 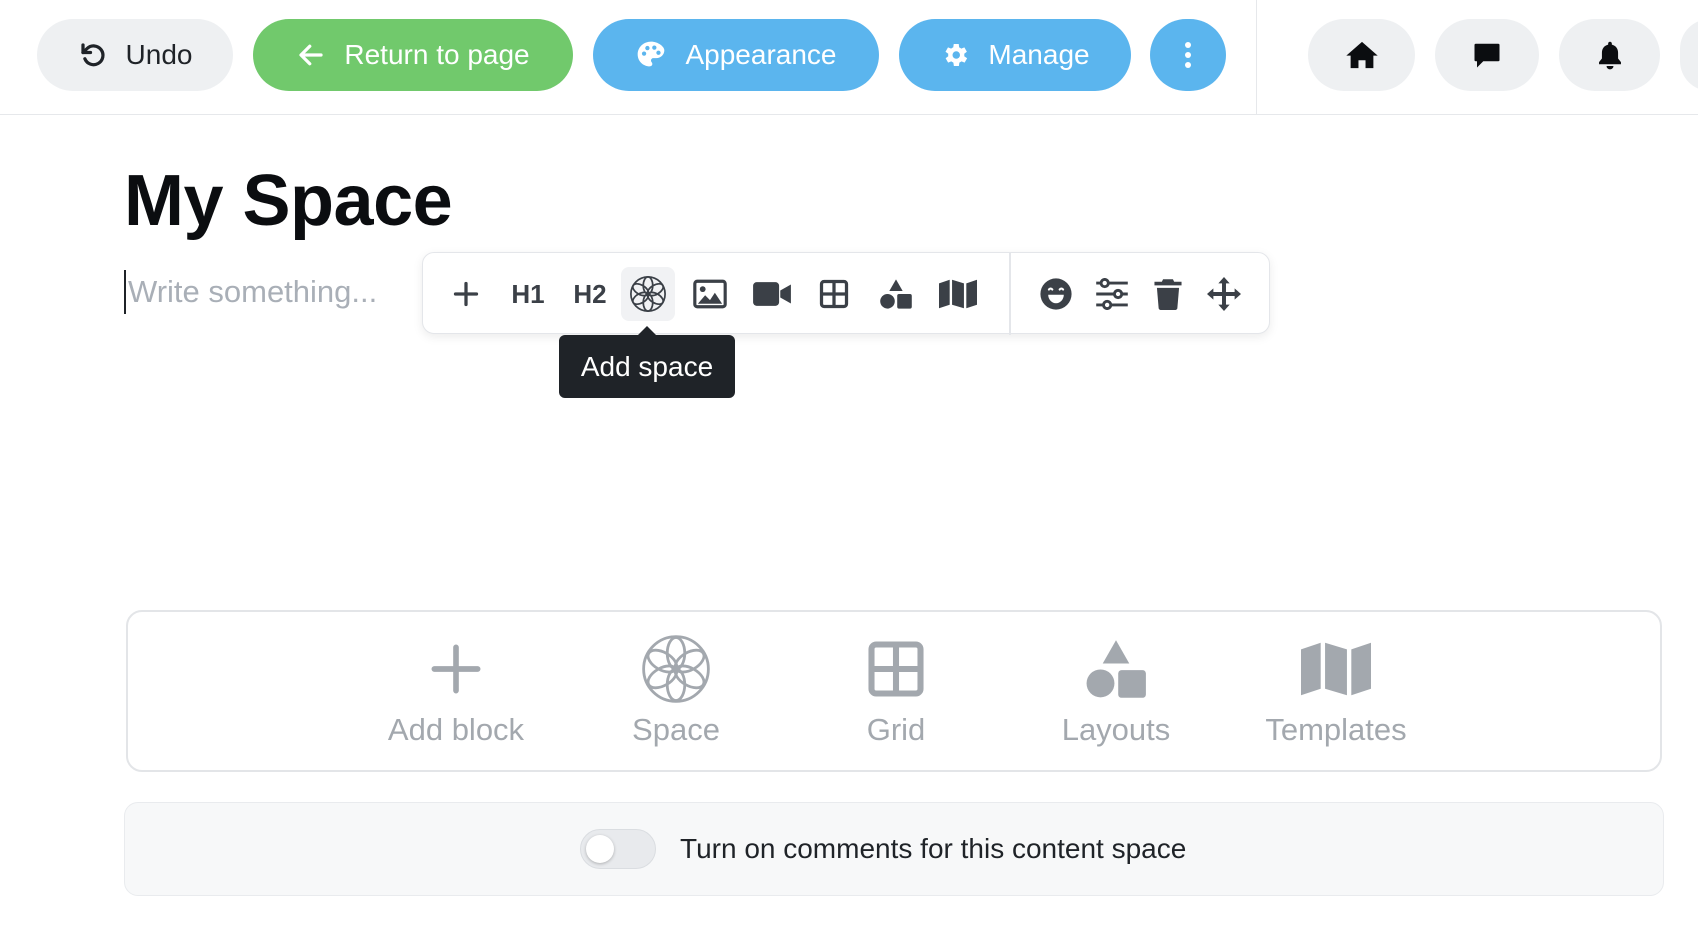 I want to click on video-tool, so click(x=772, y=294).